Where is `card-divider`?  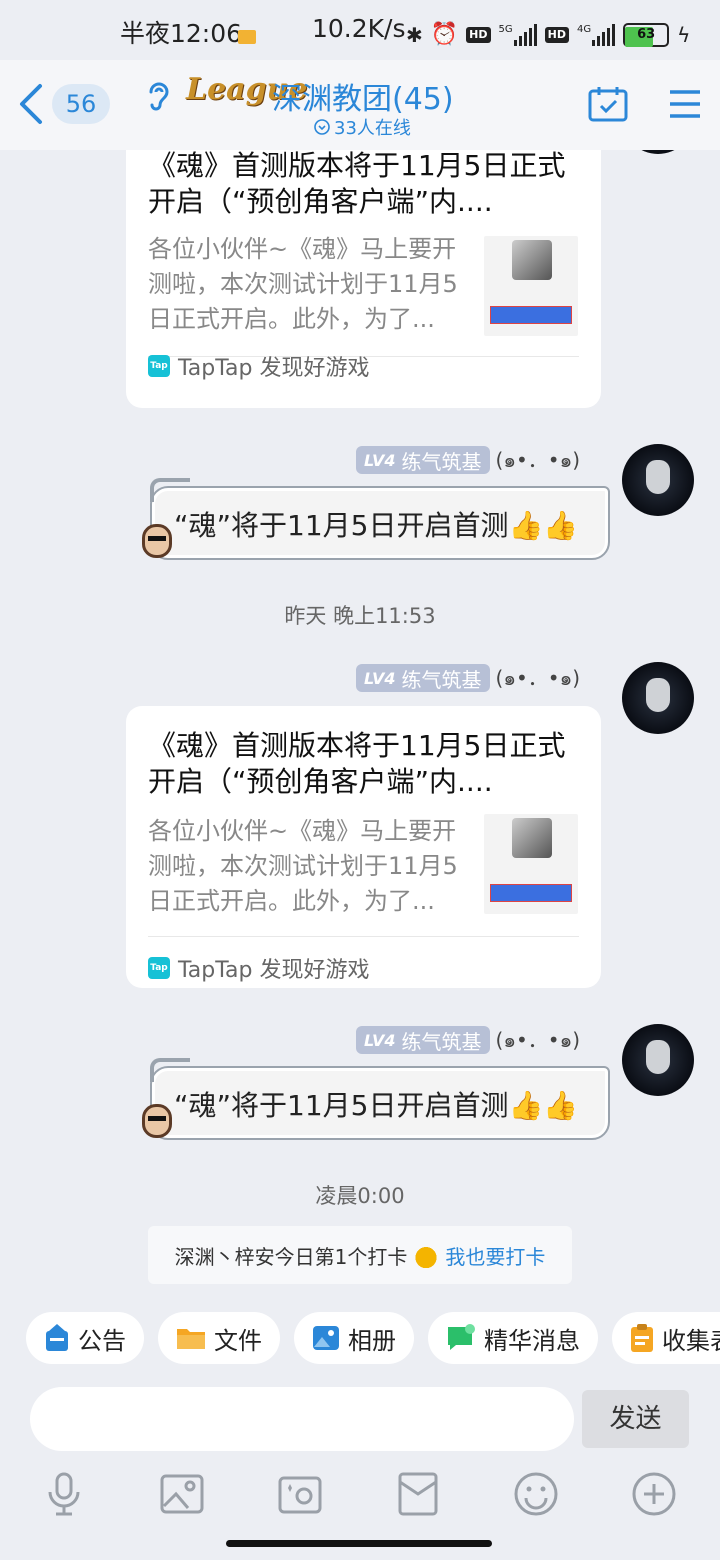 card-divider is located at coordinates (363, 936).